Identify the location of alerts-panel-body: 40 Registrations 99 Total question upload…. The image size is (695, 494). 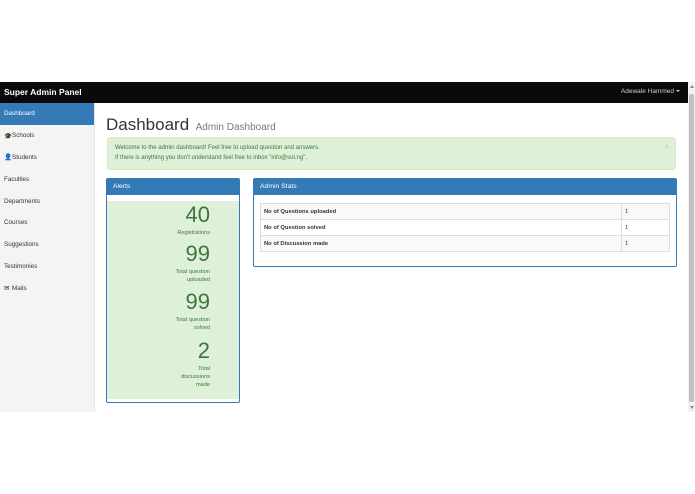
(173, 300).